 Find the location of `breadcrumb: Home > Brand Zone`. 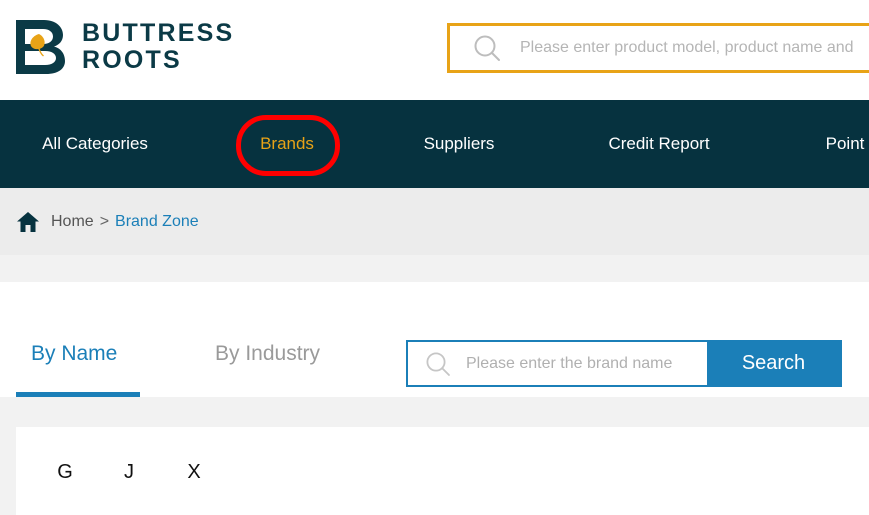

breadcrumb: Home > Brand Zone is located at coordinates (107, 221).